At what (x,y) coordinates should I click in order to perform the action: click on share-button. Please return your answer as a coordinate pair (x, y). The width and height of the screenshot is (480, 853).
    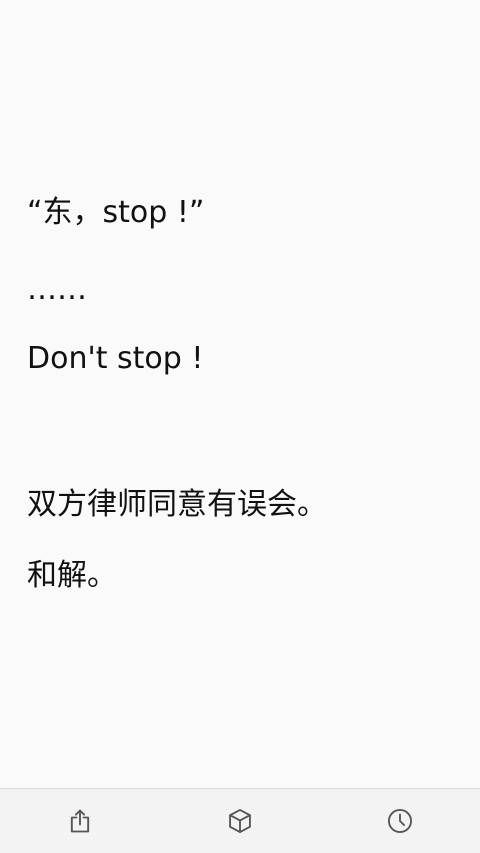
    Looking at the image, I should click on (80, 821).